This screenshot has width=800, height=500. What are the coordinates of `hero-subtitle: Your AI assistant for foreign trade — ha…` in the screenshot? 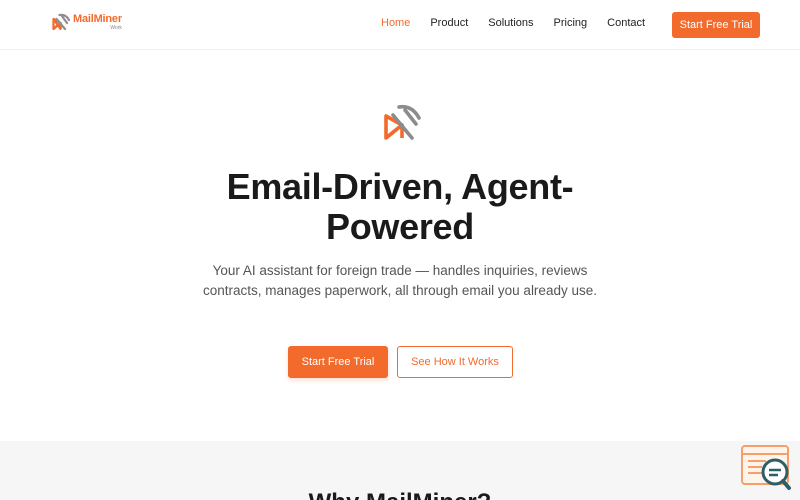 It's located at (400, 280).